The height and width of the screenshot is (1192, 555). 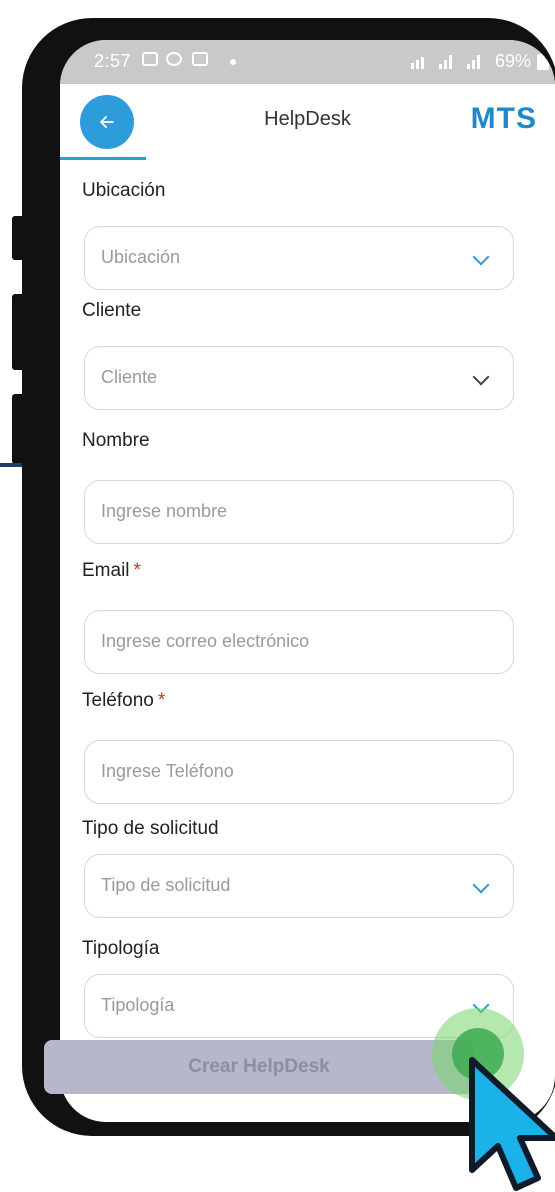 I want to click on email-placeholder: Ingrese correo electrónico, so click(x=205, y=641).